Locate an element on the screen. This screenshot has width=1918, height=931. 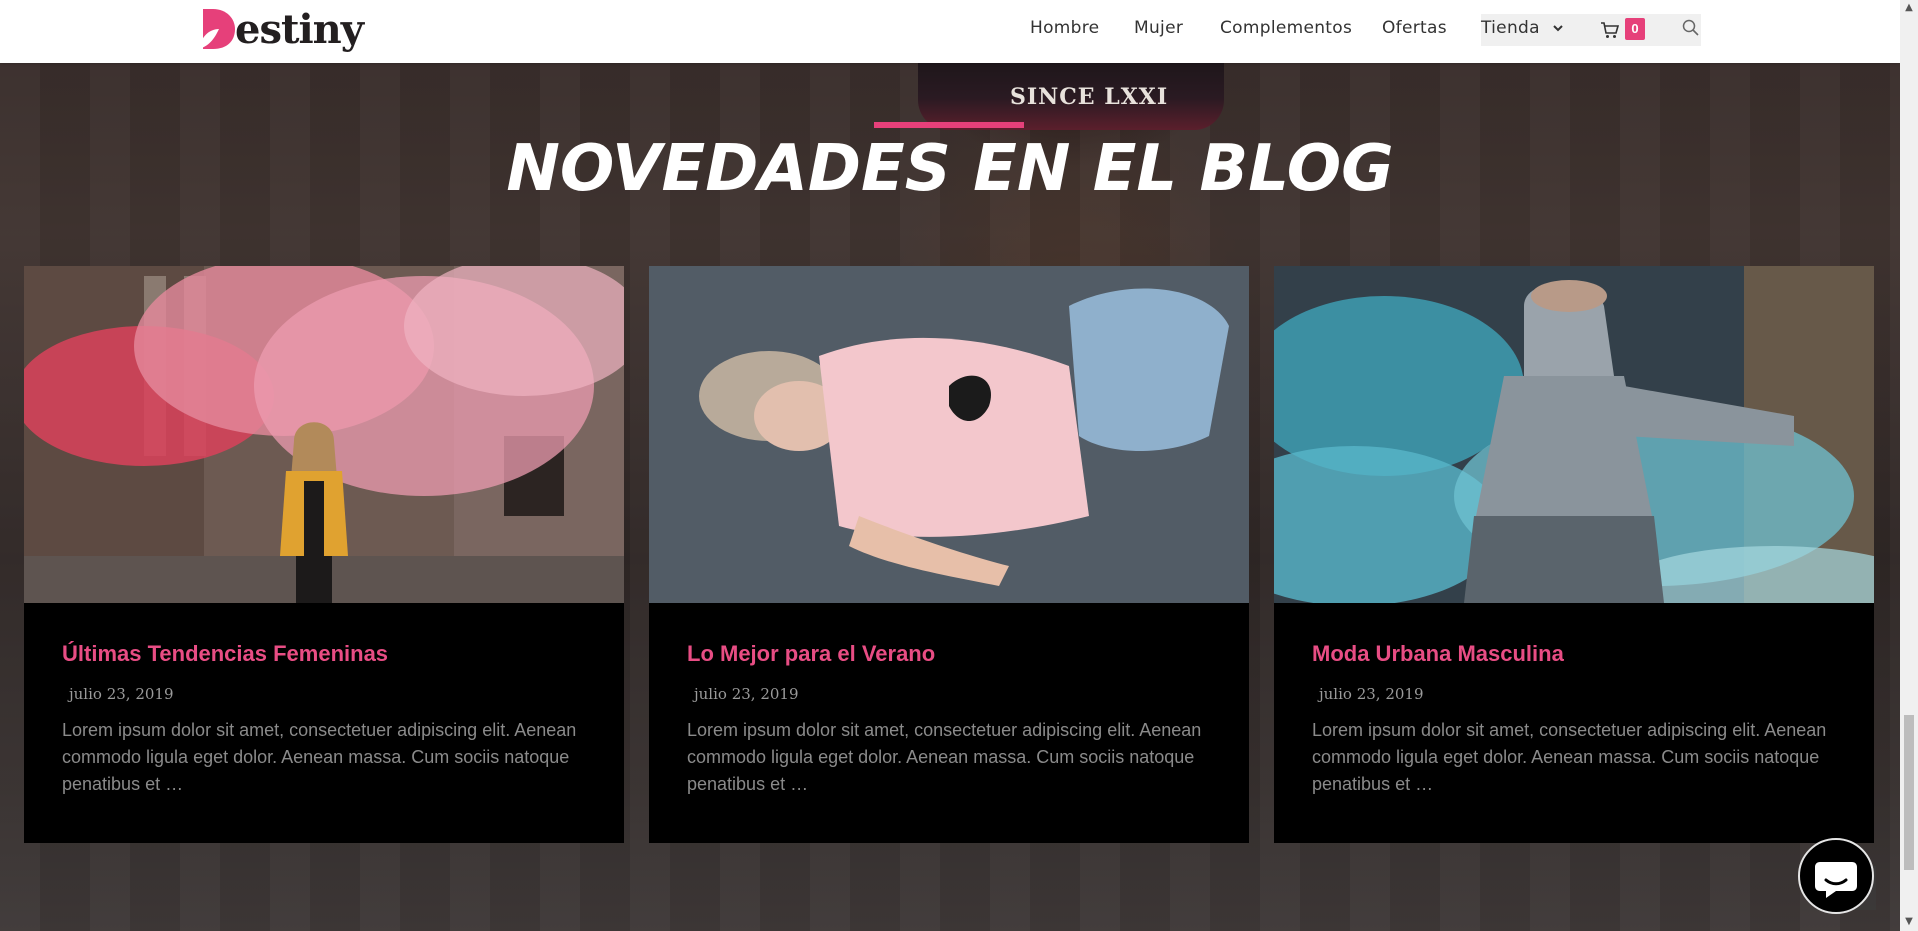
cart-icon is located at coordinates (1610, 30).